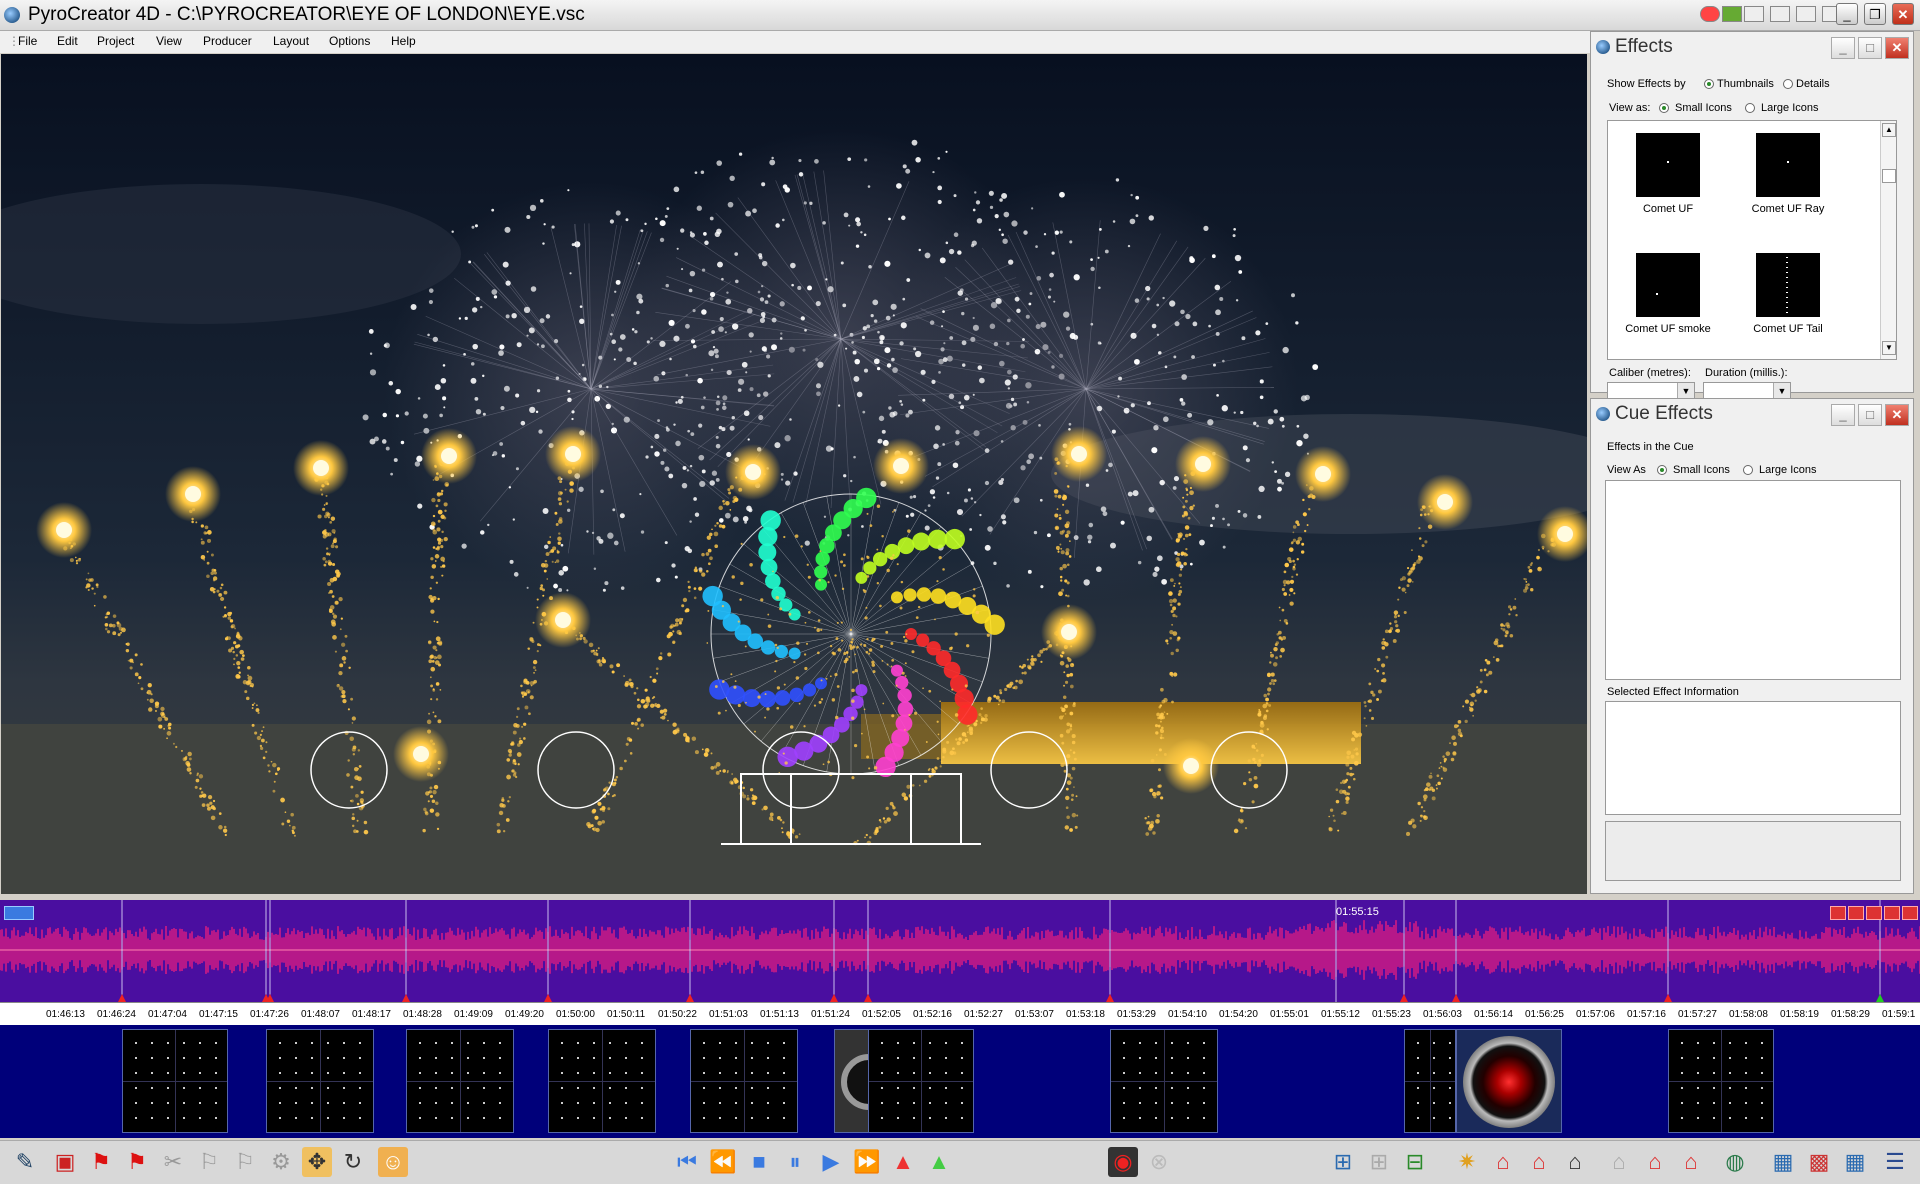  I want to click on cut-icon: ✂, so click(173, 1162).